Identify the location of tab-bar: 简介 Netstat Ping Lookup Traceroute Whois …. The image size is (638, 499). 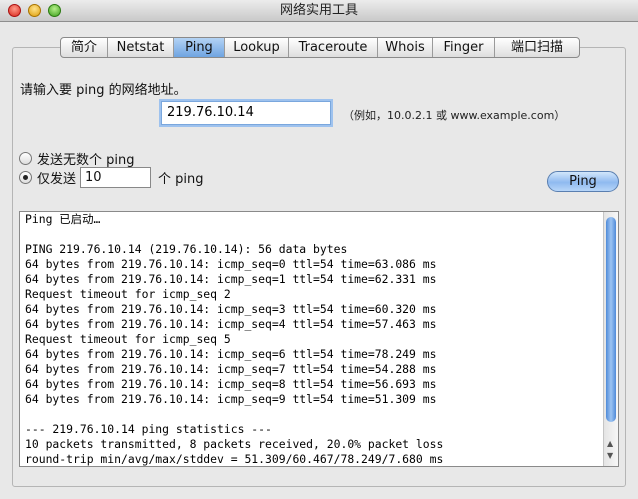
(320, 47).